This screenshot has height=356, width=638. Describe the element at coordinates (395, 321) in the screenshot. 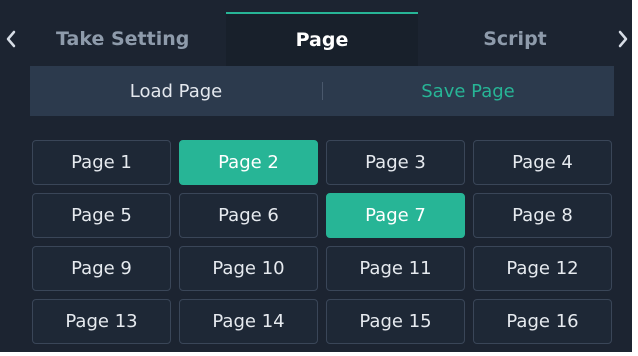

I see `page-button-15: Page 15` at that location.